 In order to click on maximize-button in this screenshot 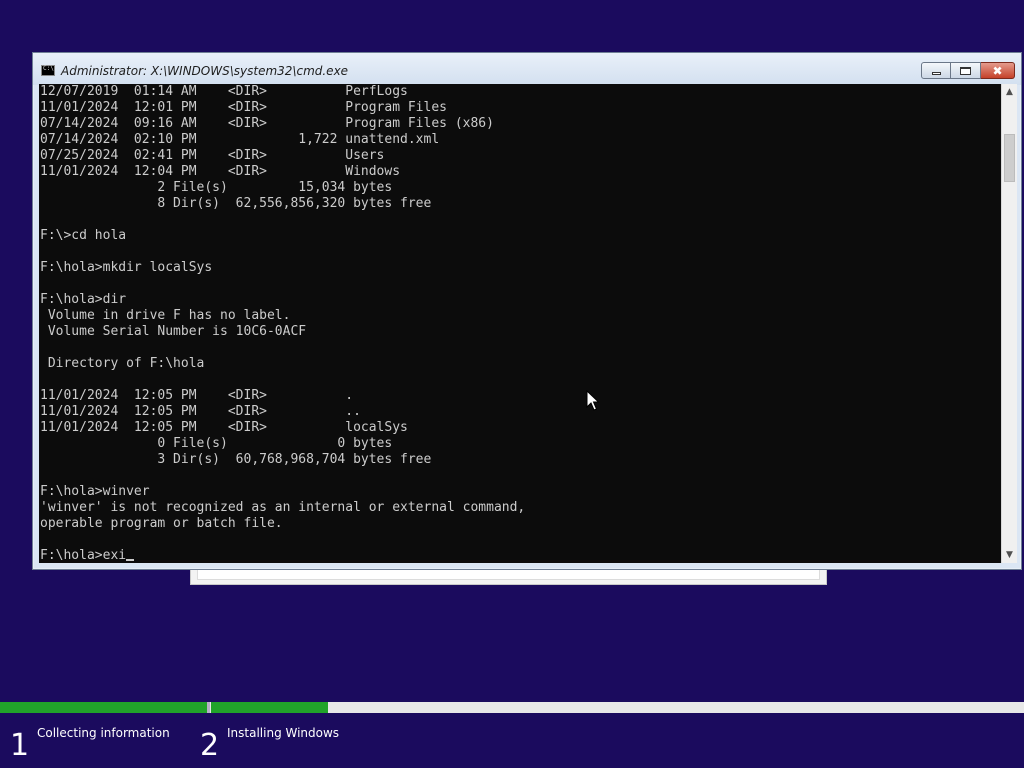, I will do `click(966, 70)`.